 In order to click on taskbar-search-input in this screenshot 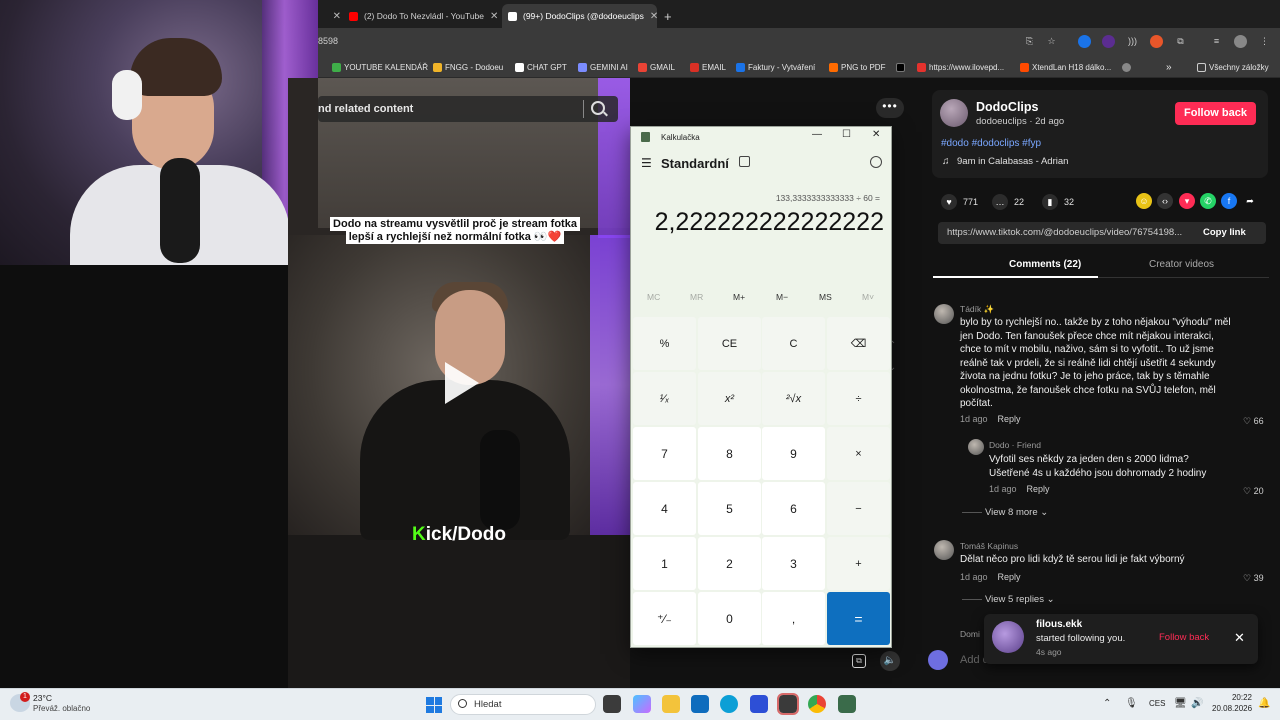, I will do `click(523, 704)`.